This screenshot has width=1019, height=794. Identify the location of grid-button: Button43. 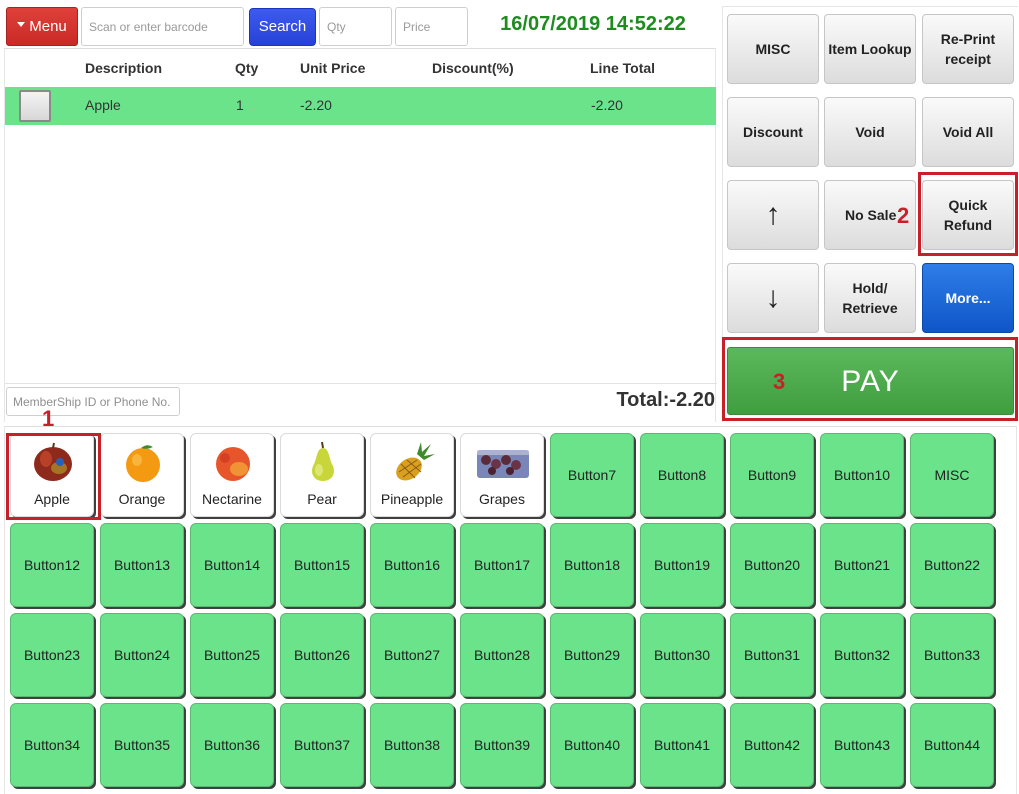
(862, 745).